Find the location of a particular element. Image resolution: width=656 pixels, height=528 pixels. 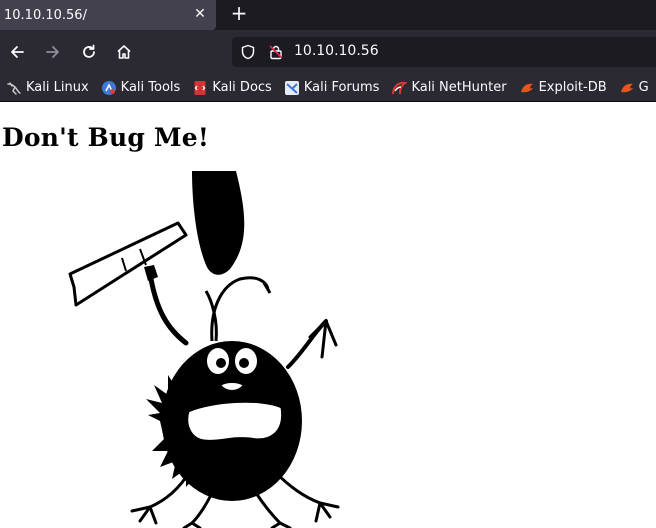

bookmark-exploit-db: Exploit-DB is located at coordinates (566, 88).